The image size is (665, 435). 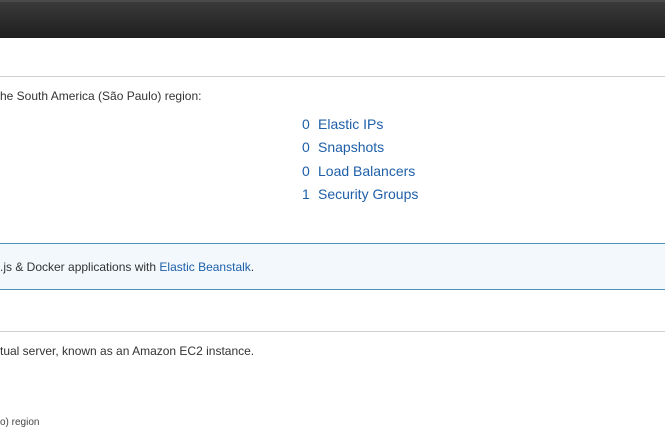 What do you see at coordinates (101, 96) in the screenshot?
I see `region-intro-text: he South America (São Paulo) region:` at bounding box center [101, 96].